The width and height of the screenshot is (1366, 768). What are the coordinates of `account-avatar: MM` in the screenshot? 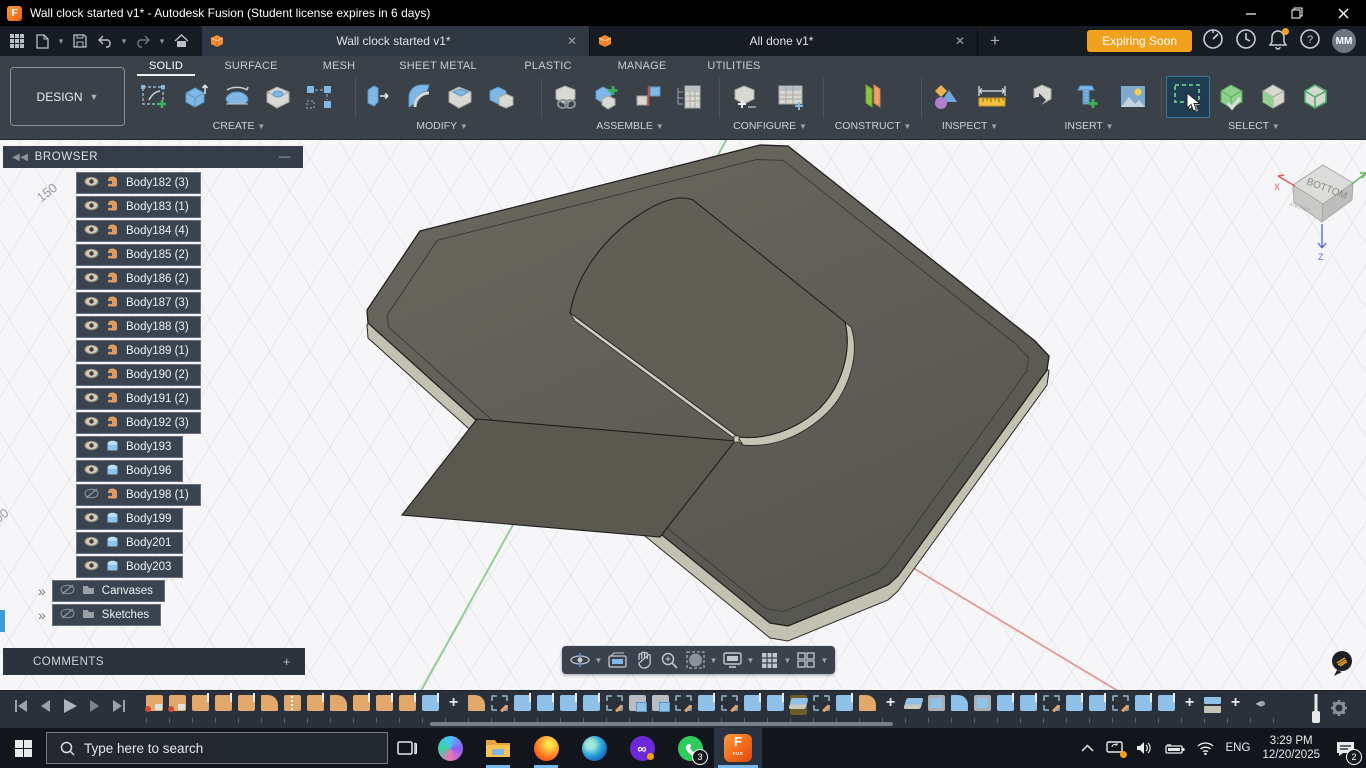 It's located at (1344, 41).